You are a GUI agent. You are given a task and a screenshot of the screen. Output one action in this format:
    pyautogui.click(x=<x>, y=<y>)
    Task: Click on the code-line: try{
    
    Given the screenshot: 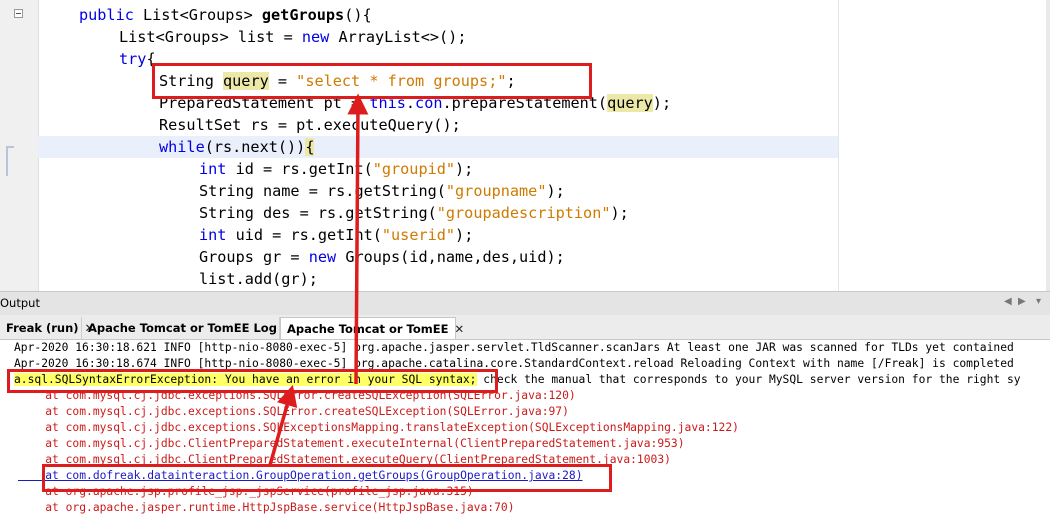 What is the action you would take?
    pyautogui.click(x=137, y=59)
    